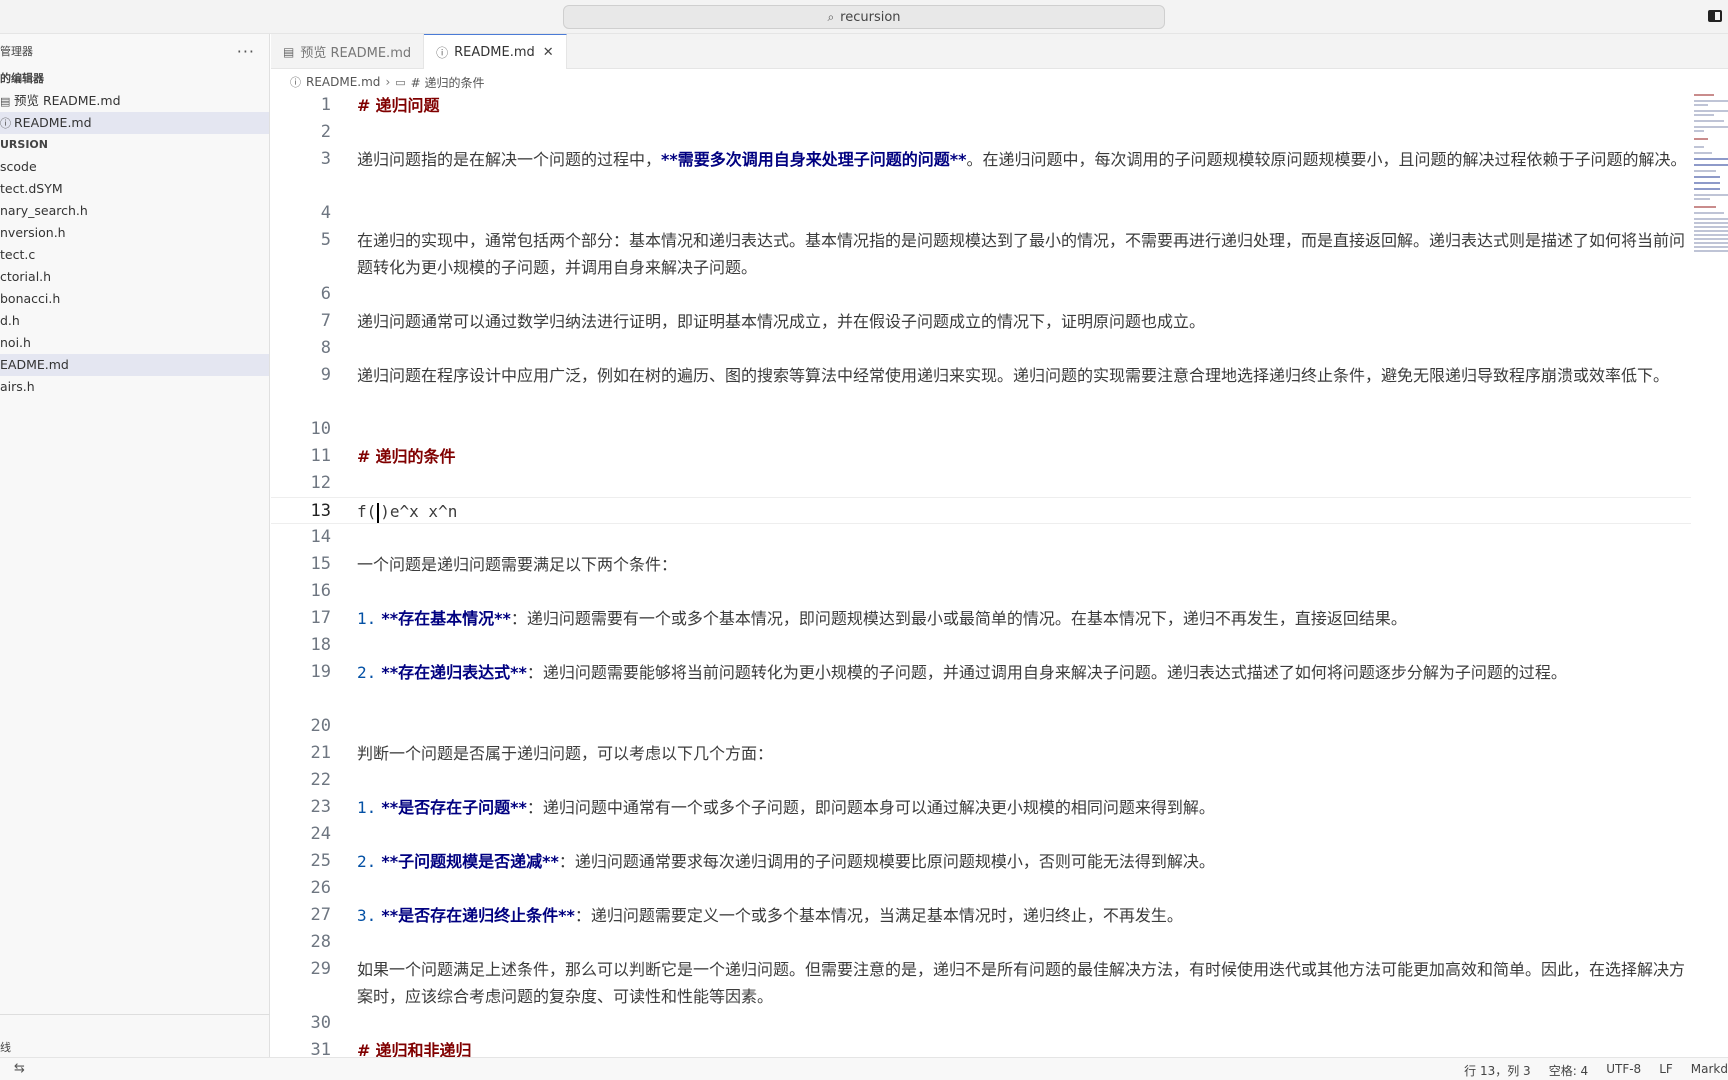  I want to click on file-item: nary_search.h, so click(134, 211).